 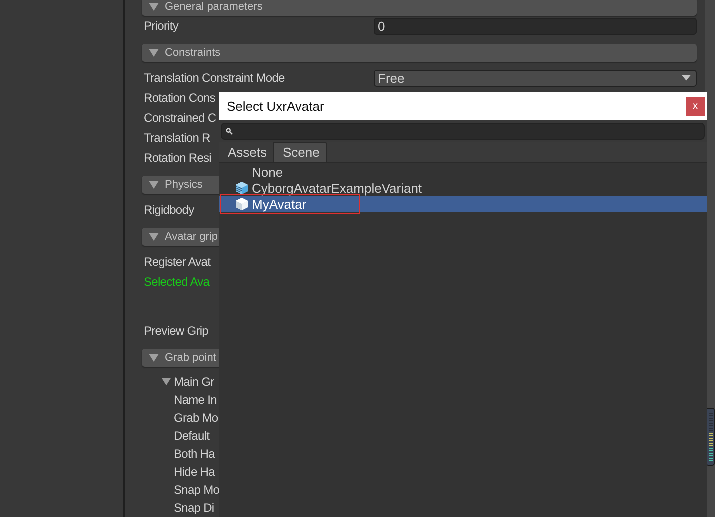 What do you see at coordinates (214, 7) in the screenshot?
I see `section-title: General parameters` at bounding box center [214, 7].